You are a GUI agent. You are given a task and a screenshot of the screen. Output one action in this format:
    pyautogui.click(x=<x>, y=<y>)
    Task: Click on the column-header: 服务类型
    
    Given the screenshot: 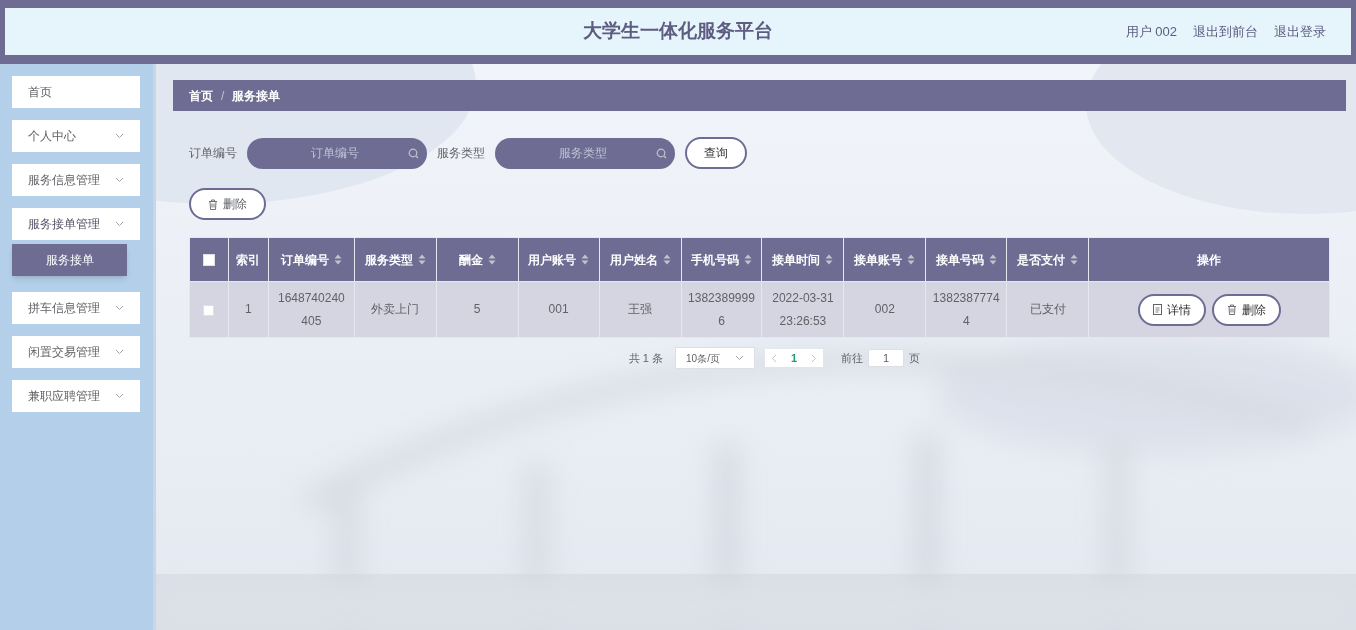 What is the action you would take?
    pyautogui.click(x=395, y=259)
    